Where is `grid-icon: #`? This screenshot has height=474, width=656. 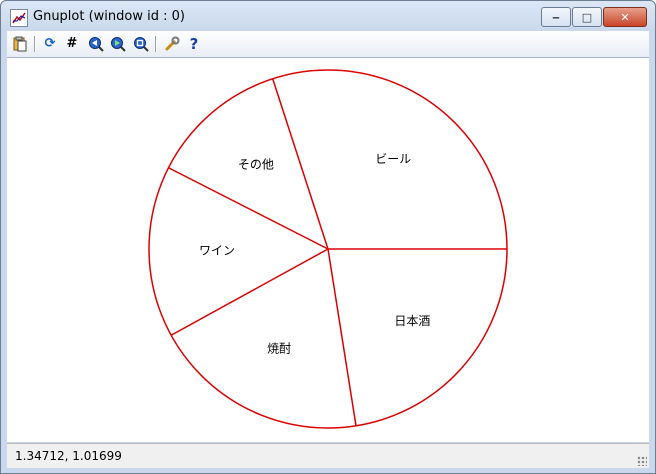 grid-icon: # is located at coordinates (72, 44).